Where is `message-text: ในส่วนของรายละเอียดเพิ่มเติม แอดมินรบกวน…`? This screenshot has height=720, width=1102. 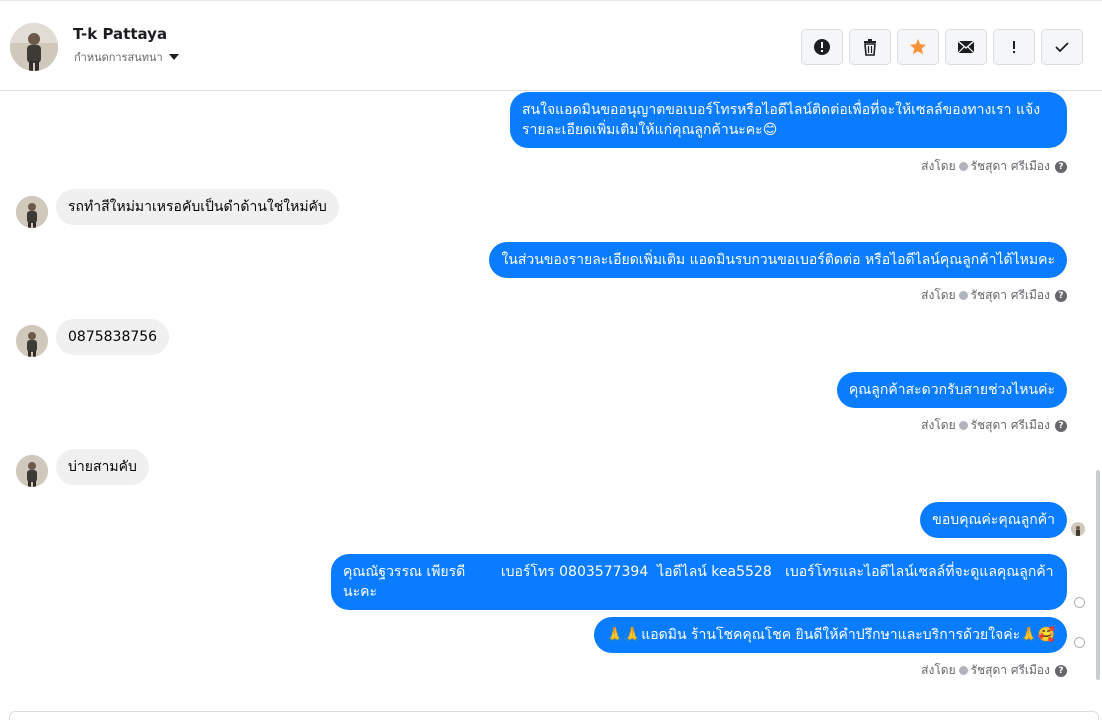
message-text: ในส่วนของรายละเอียดเพิ่มเติม แอดมินรบกวน… is located at coordinates (778, 260).